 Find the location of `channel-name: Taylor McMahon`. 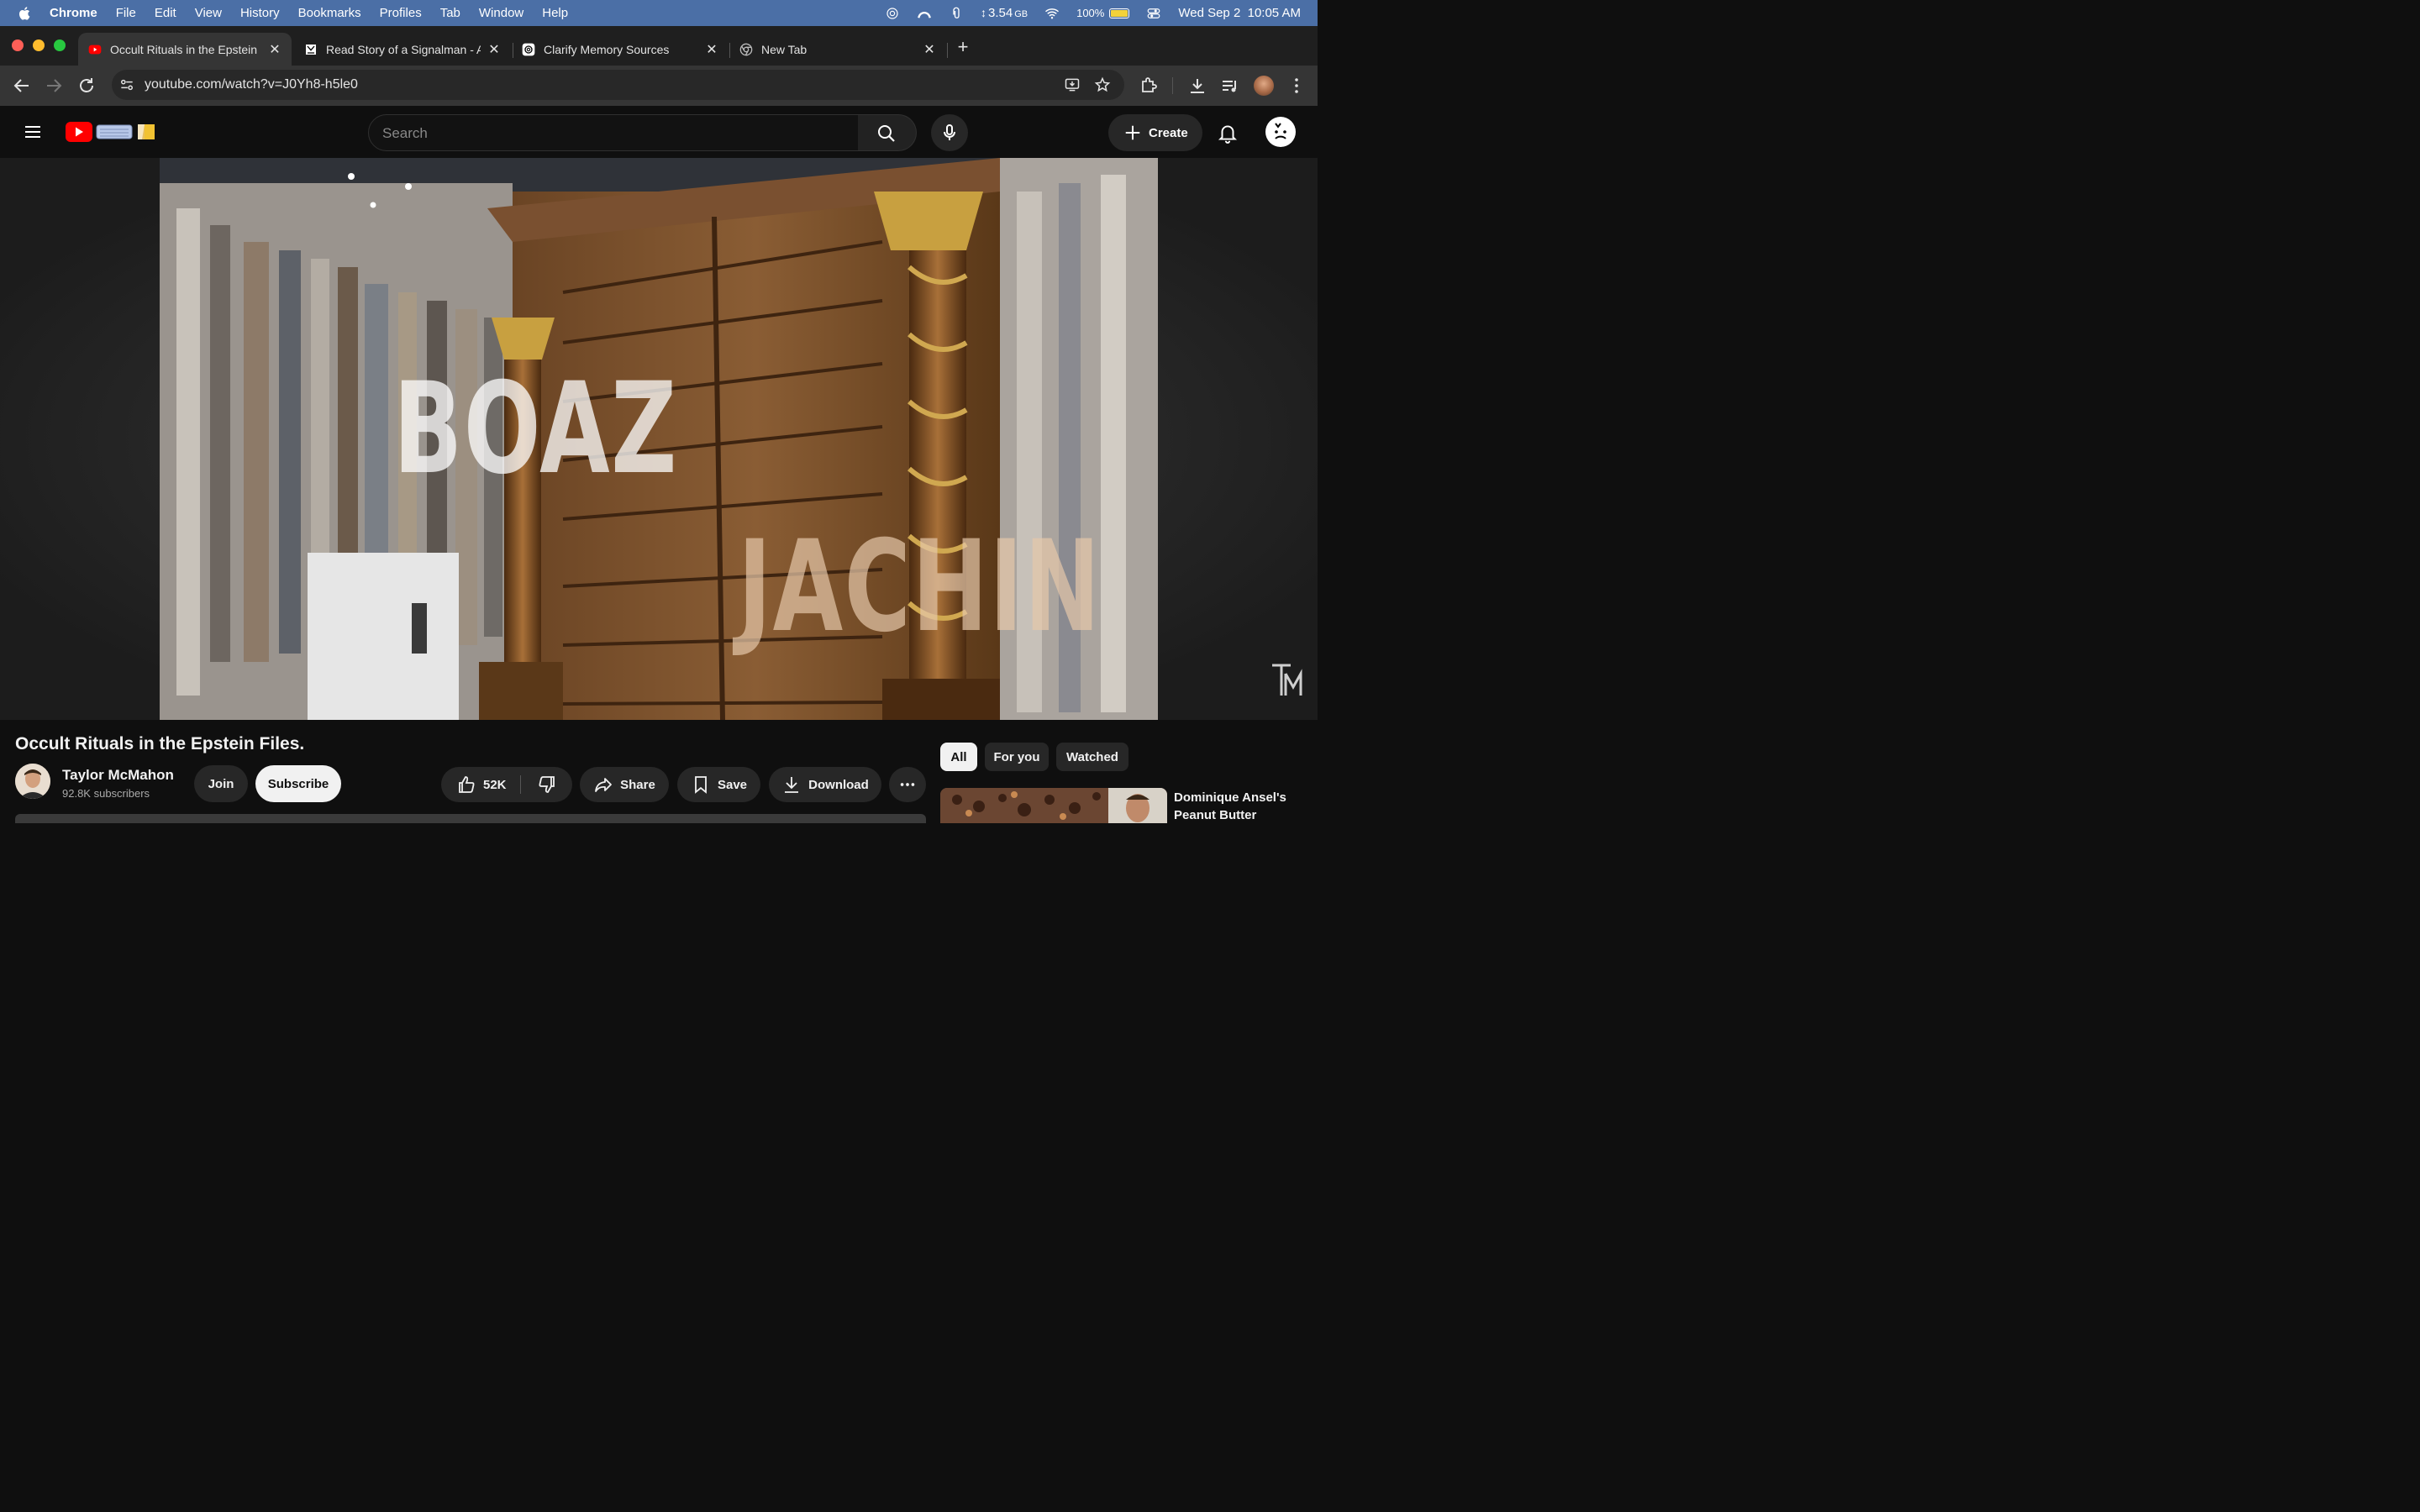

channel-name: Taylor McMahon is located at coordinates (118, 775).